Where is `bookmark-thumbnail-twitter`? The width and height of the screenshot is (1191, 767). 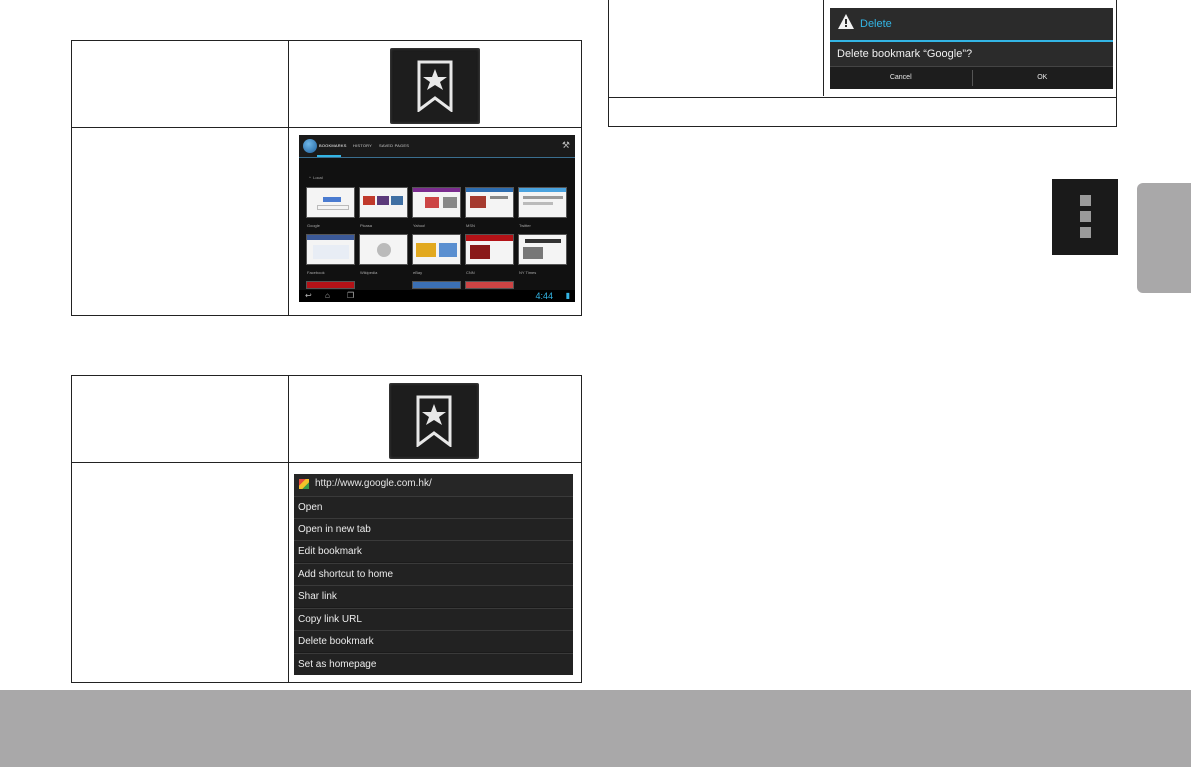 bookmark-thumbnail-twitter is located at coordinates (542, 202).